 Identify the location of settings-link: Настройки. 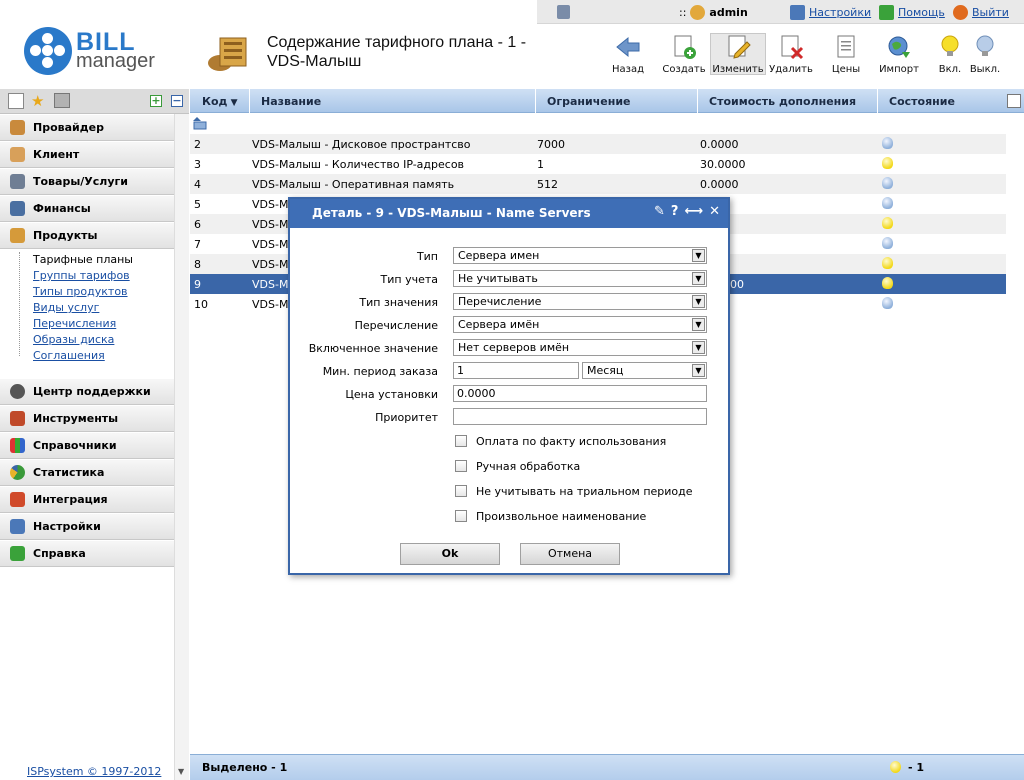
(830, 12).